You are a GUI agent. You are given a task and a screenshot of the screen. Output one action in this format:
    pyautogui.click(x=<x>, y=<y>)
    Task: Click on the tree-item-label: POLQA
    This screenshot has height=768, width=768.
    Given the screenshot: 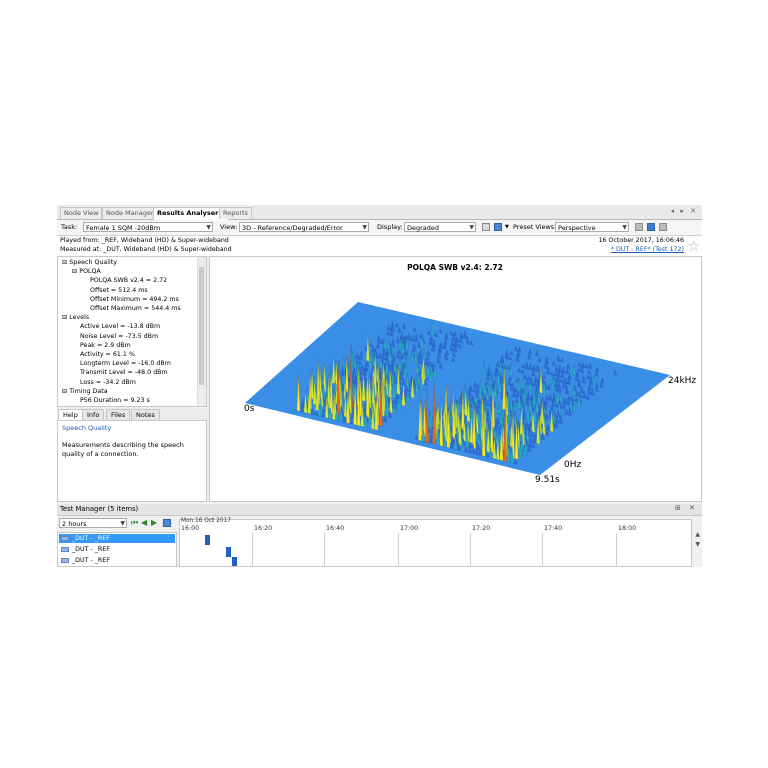 What is the action you would take?
    pyautogui.click(x=90, y=272)
    